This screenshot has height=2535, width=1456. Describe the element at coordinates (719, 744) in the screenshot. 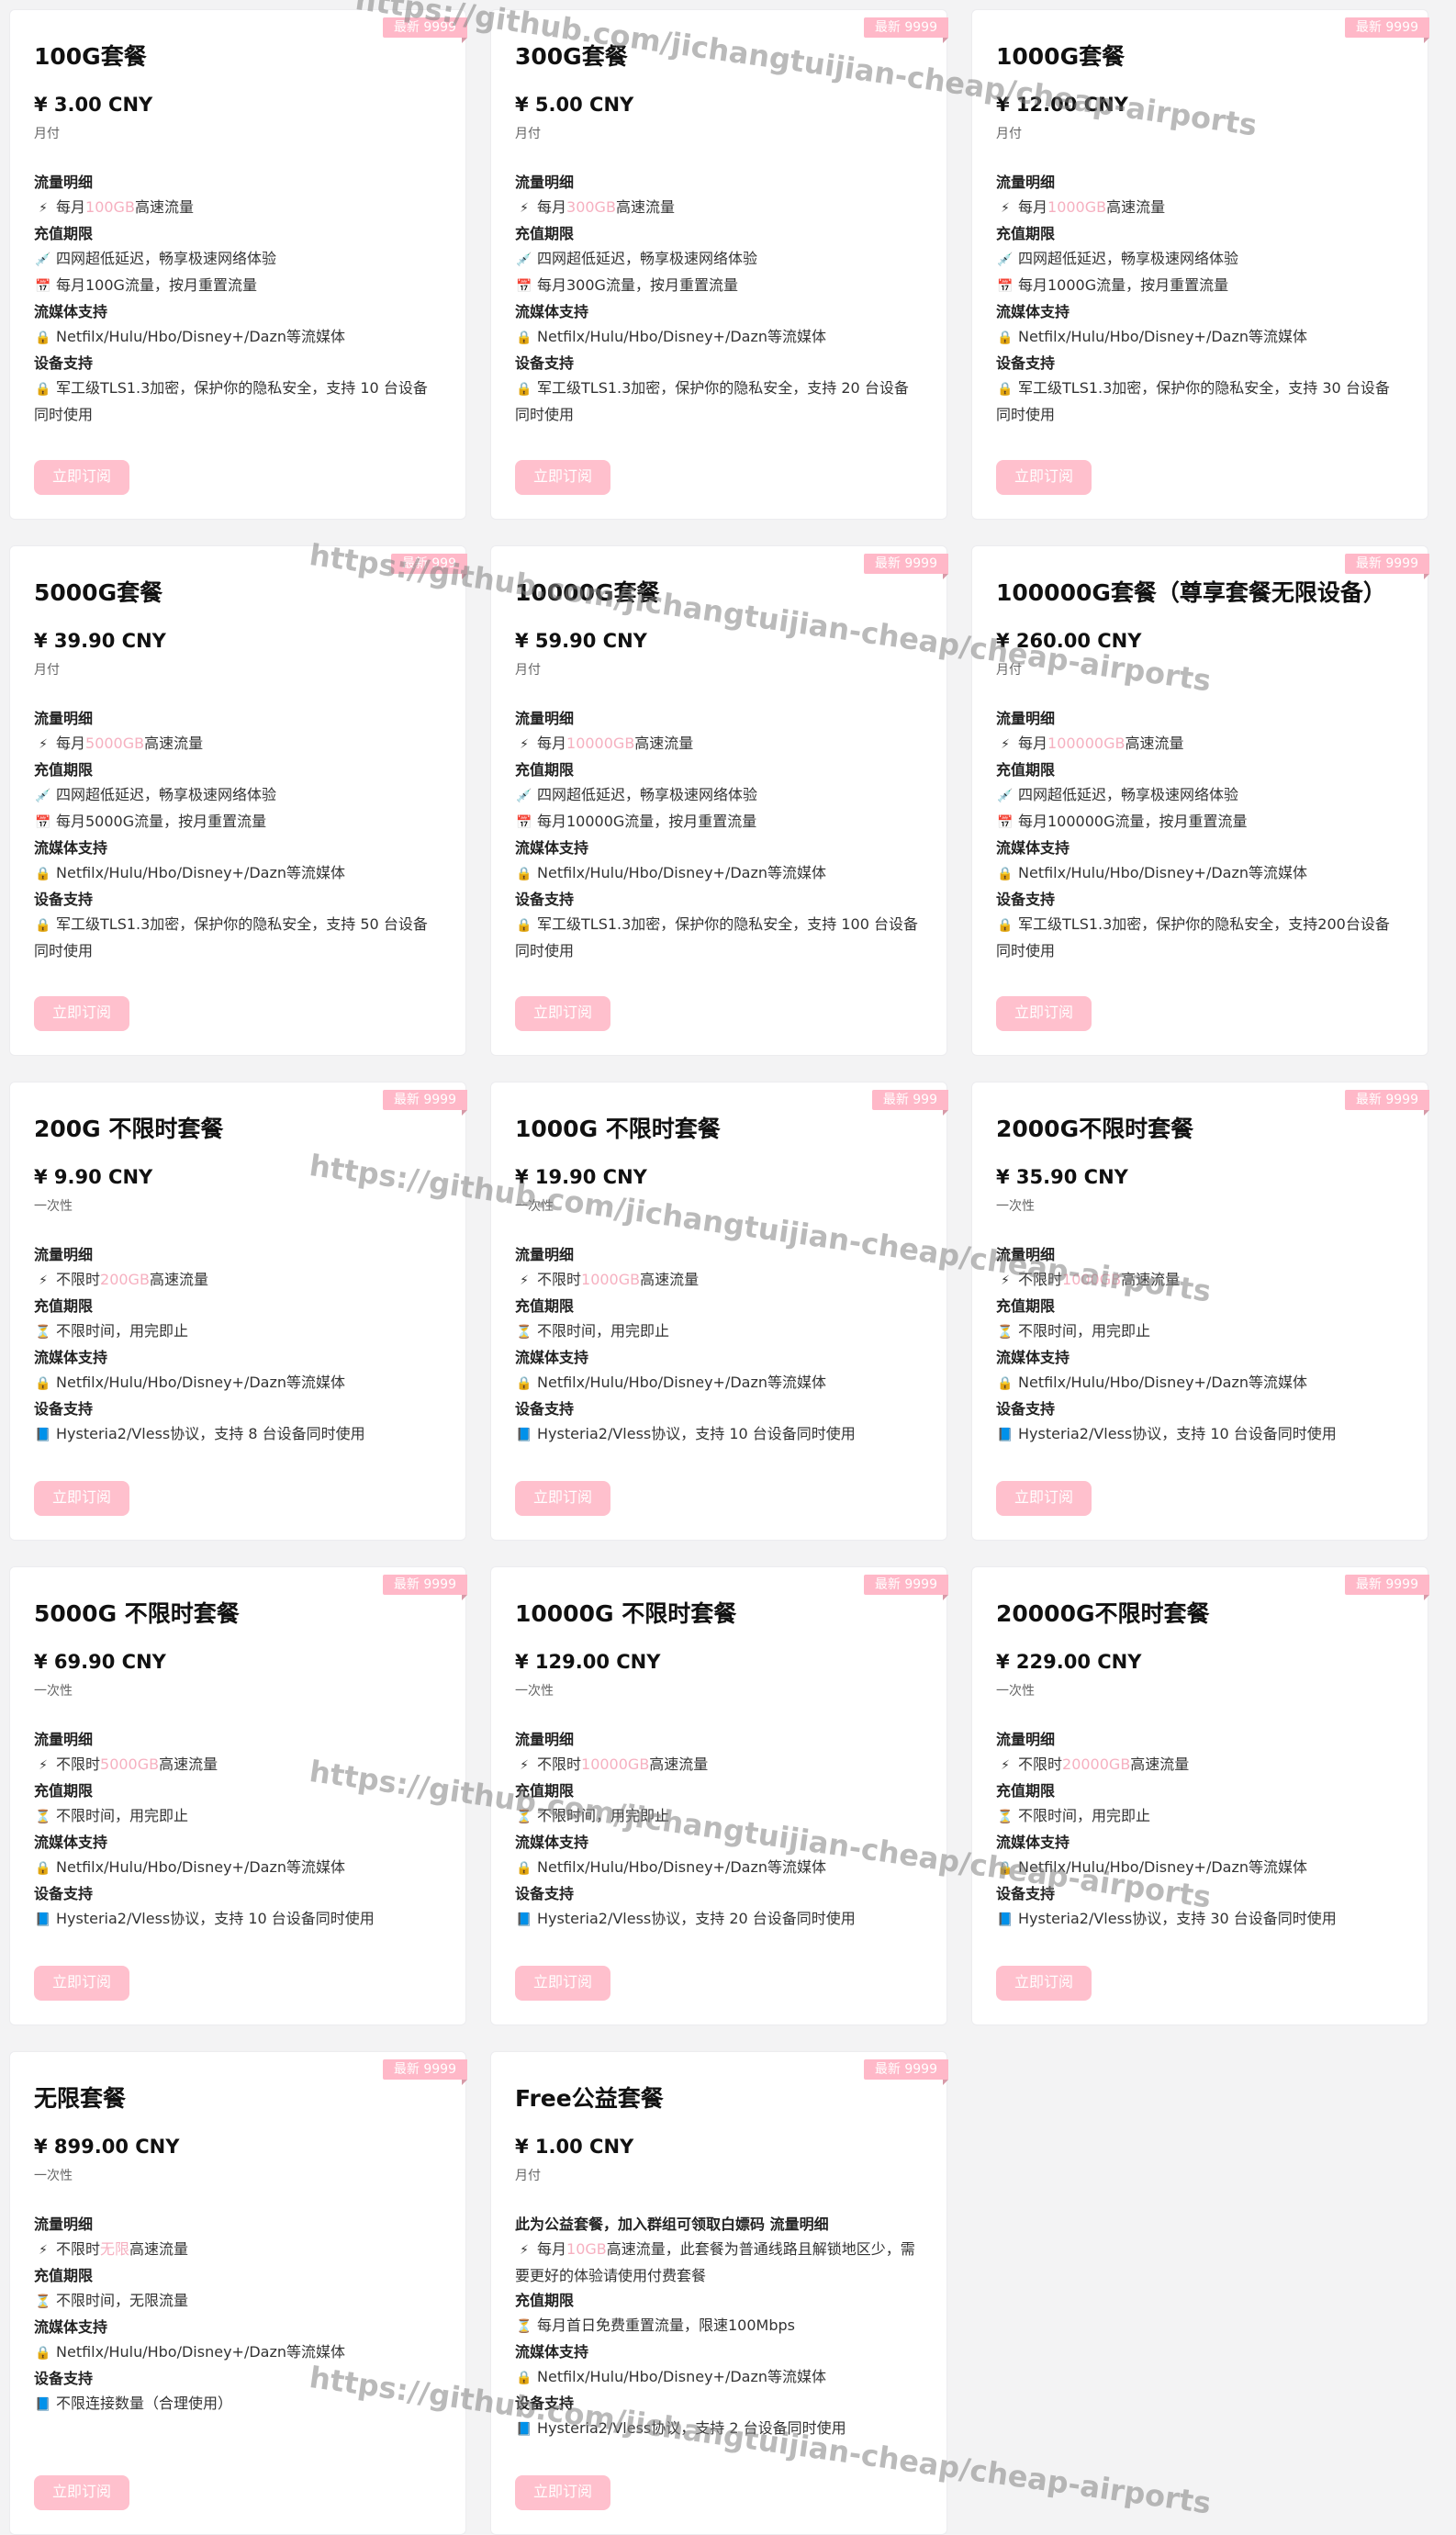

I see `feature-line: ⚡ 每月10000GB高速流量` at that location.